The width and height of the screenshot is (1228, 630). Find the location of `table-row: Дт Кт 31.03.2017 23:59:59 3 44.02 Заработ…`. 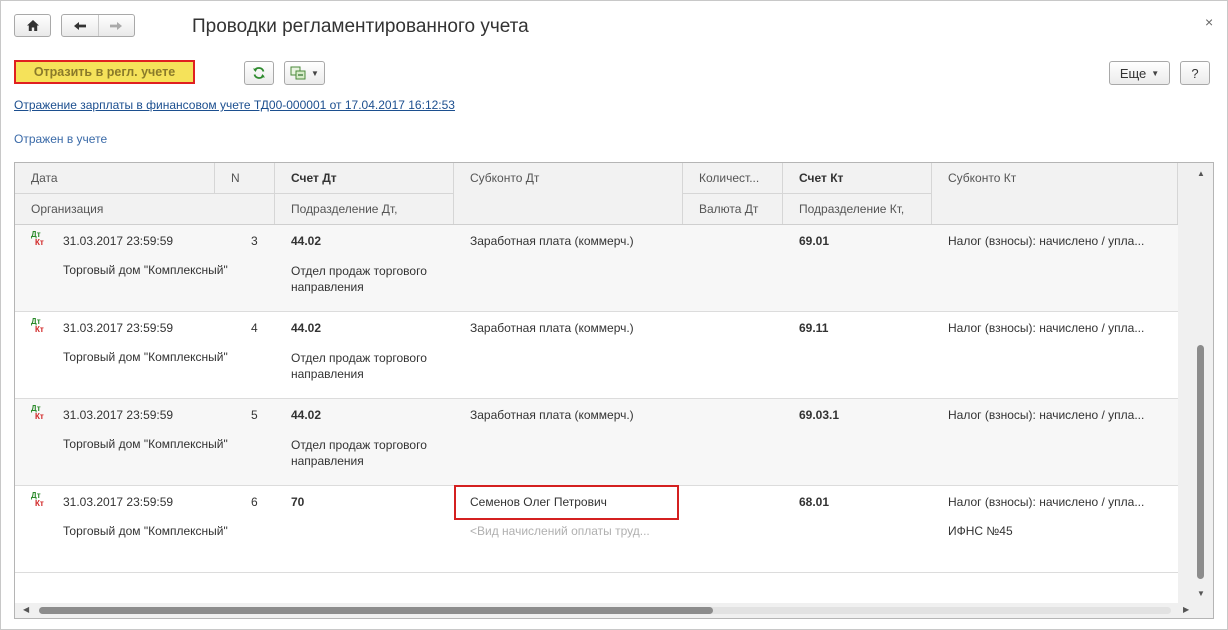

table-row: Дт Кт 31.03.2017 23:59:59 3 44.02 Заработ… is located at coordinates (596, 268).